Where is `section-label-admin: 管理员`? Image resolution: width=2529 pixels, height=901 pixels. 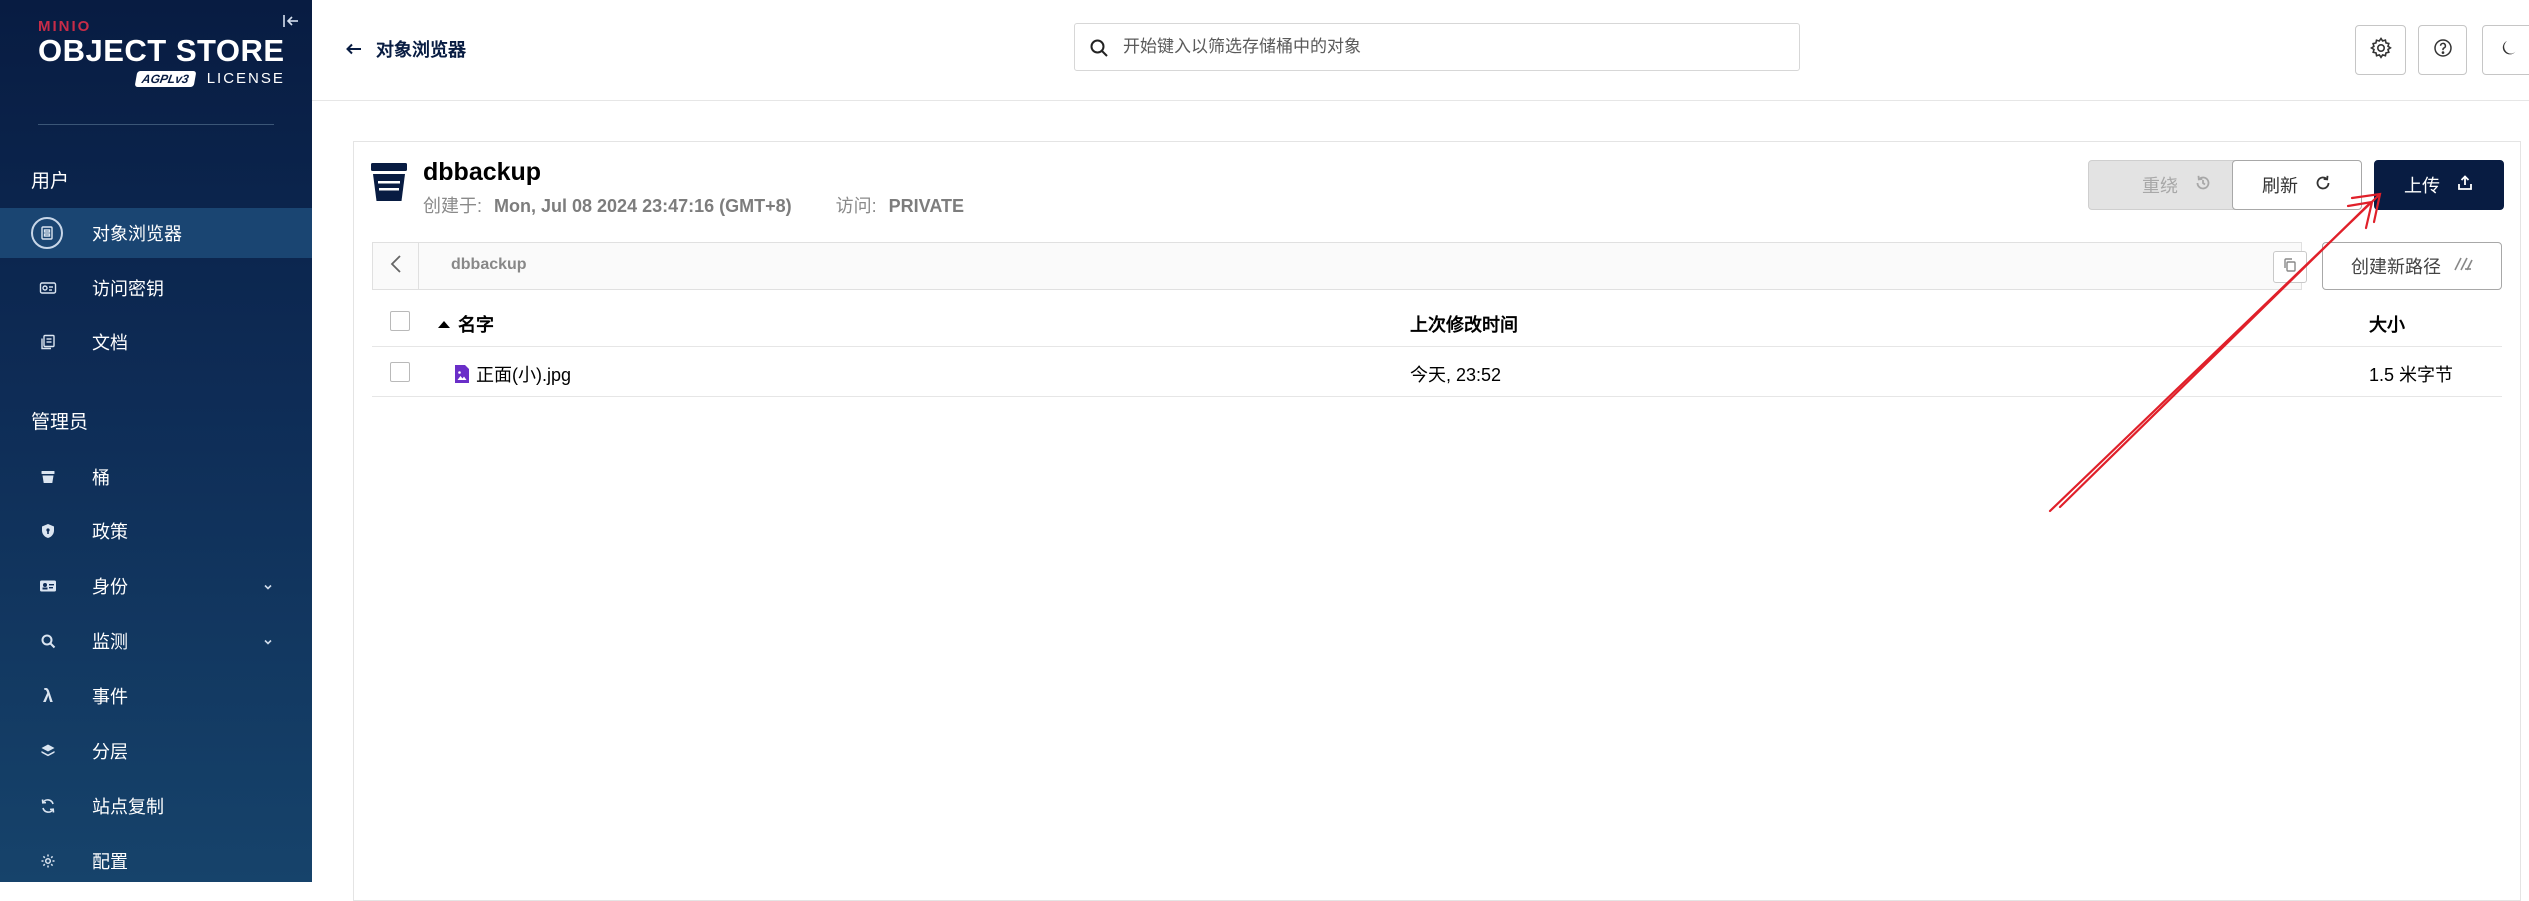 section-label-admin: 管理员 is located at coordinates (60, 422).